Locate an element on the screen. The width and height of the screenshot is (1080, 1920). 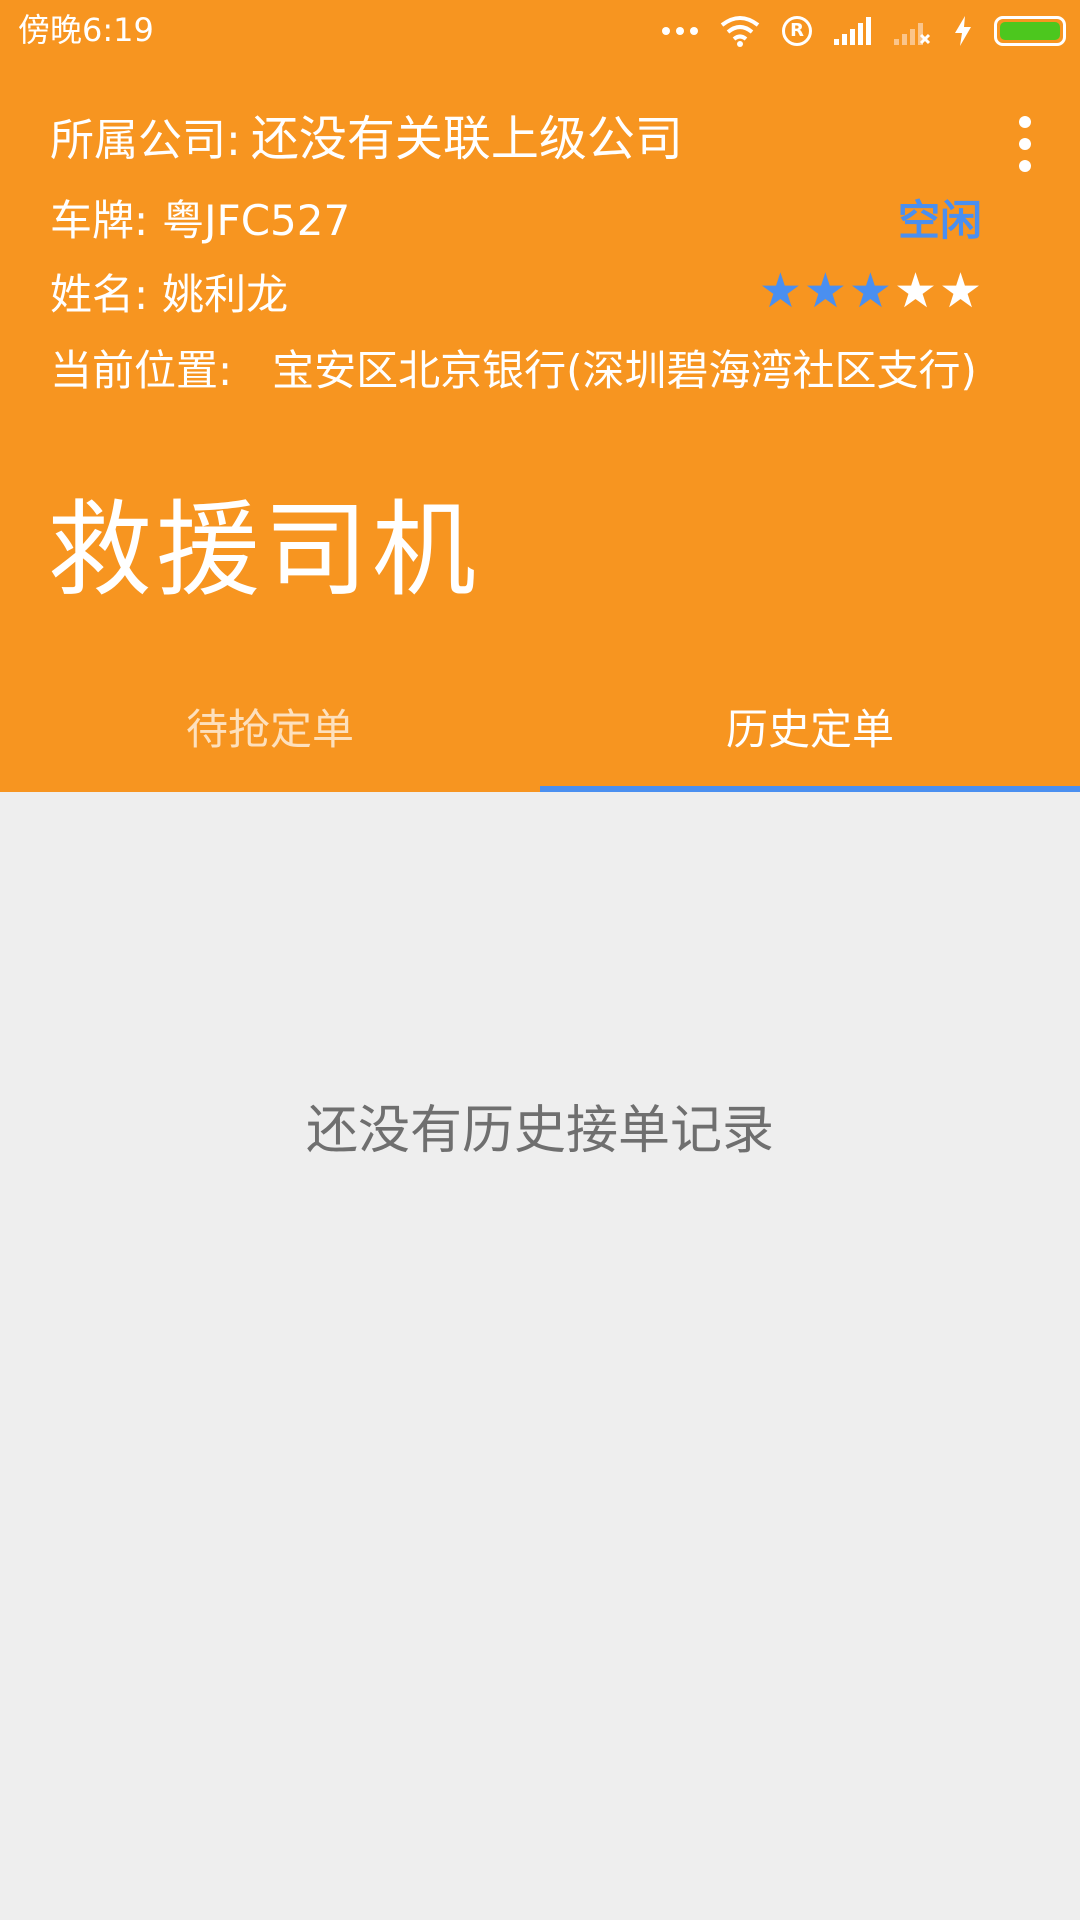
plate-row: 车牌: 粤JFC527 is located at coordinates (200, 221).